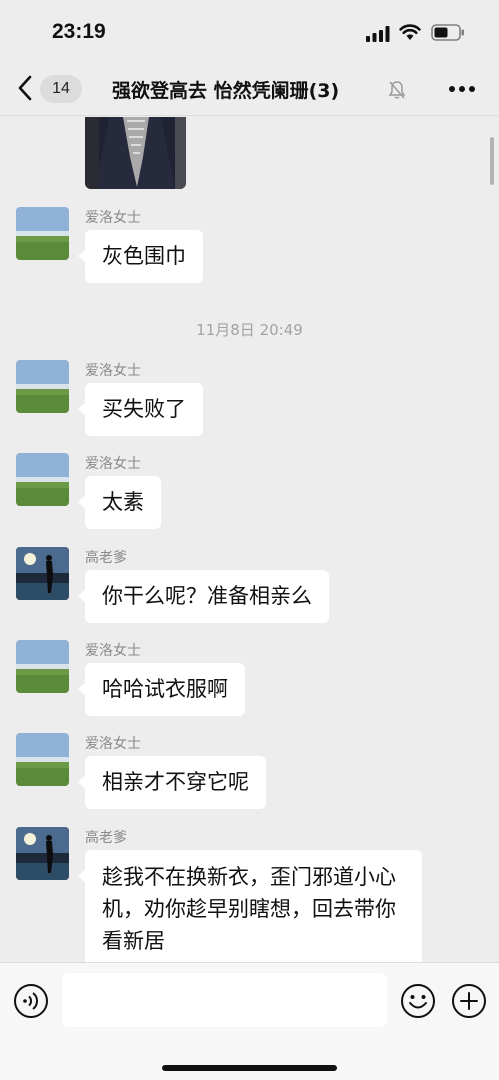 The width and height of the screenshot is (499, 1080). Describe the element at coordinates (135, 153) in the screenshot. I see `photo-message` at that location.